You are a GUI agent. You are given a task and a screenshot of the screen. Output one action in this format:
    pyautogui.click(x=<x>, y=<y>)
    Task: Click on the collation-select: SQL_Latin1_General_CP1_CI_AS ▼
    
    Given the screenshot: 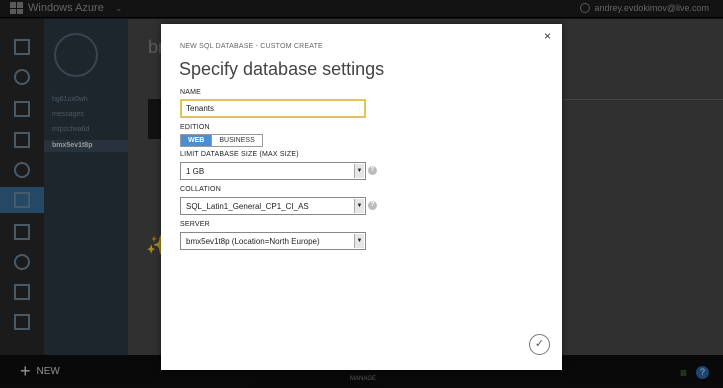 What is the action you would take?
    pyautogui.click(x=273, y=206)
    